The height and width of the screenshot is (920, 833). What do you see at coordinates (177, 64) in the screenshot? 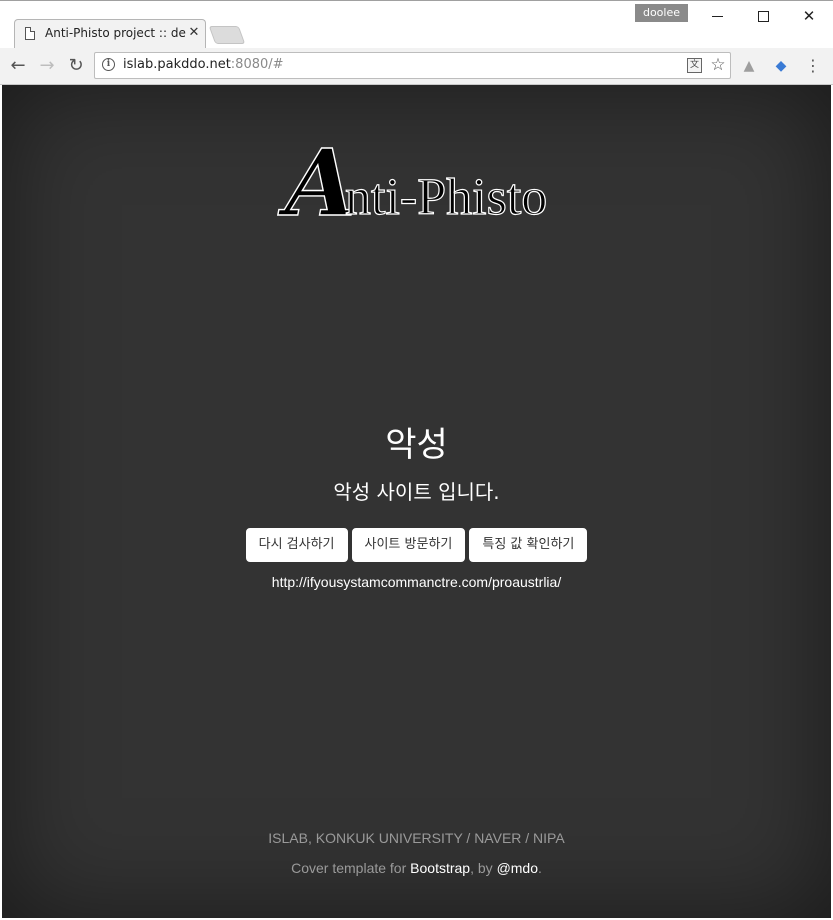
I see `url-host: islab.pakddo.net` at bounding box center [177, 64].